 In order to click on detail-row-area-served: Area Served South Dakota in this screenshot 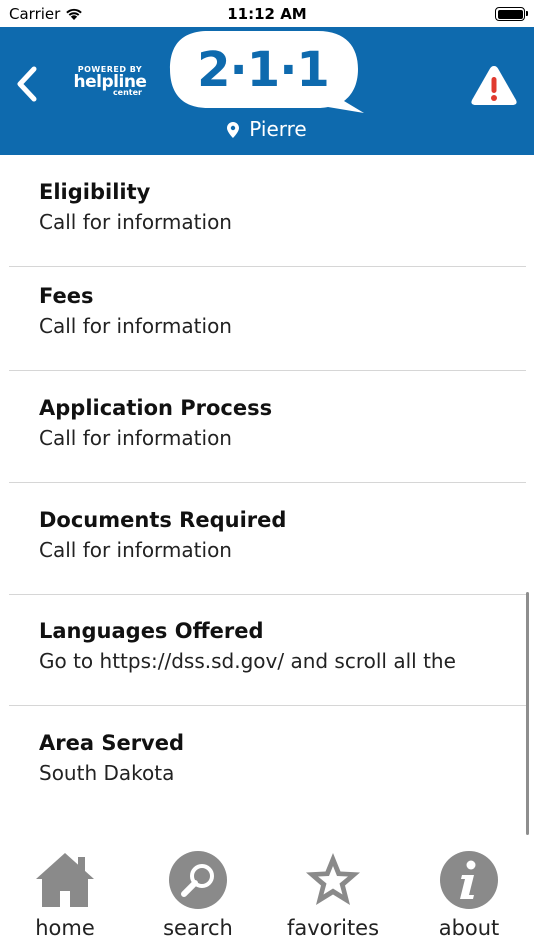, I will do `click(267, 762)`.